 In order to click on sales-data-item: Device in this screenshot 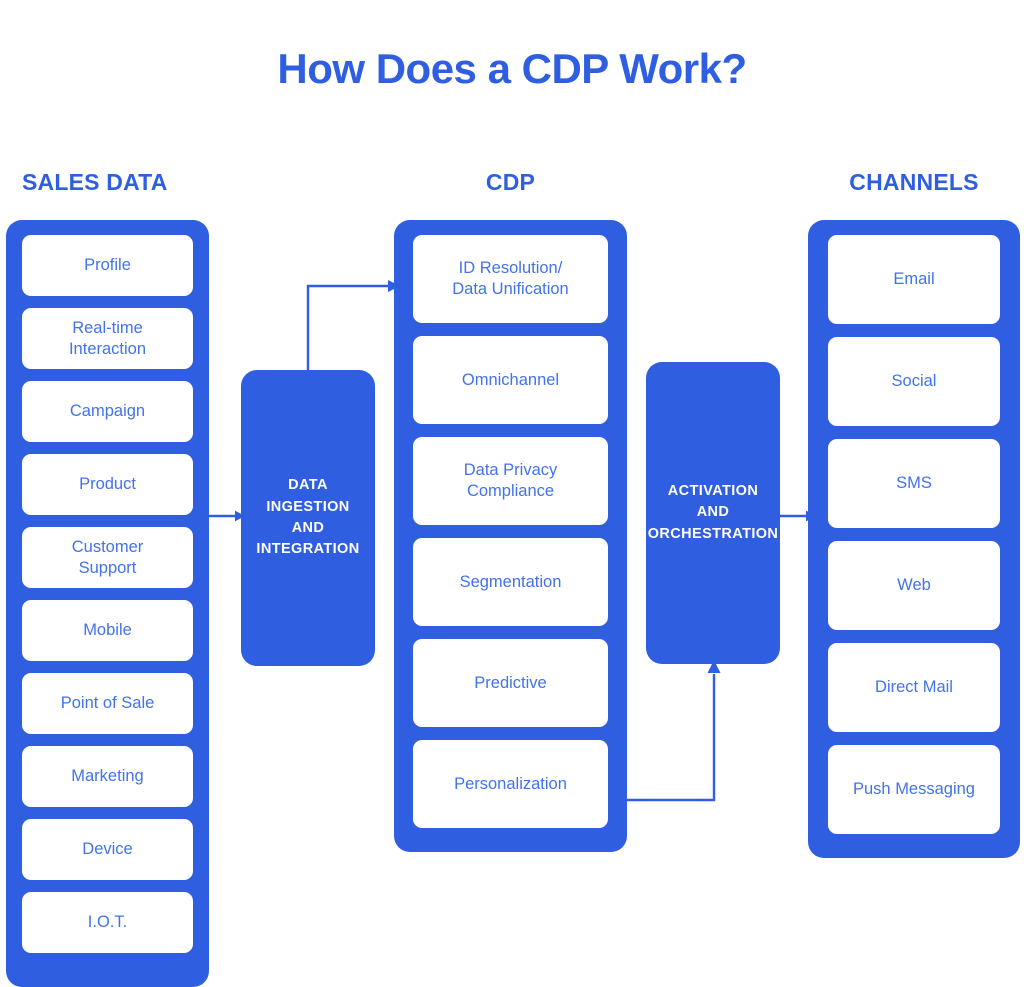, I will do `click(107, 849)`.